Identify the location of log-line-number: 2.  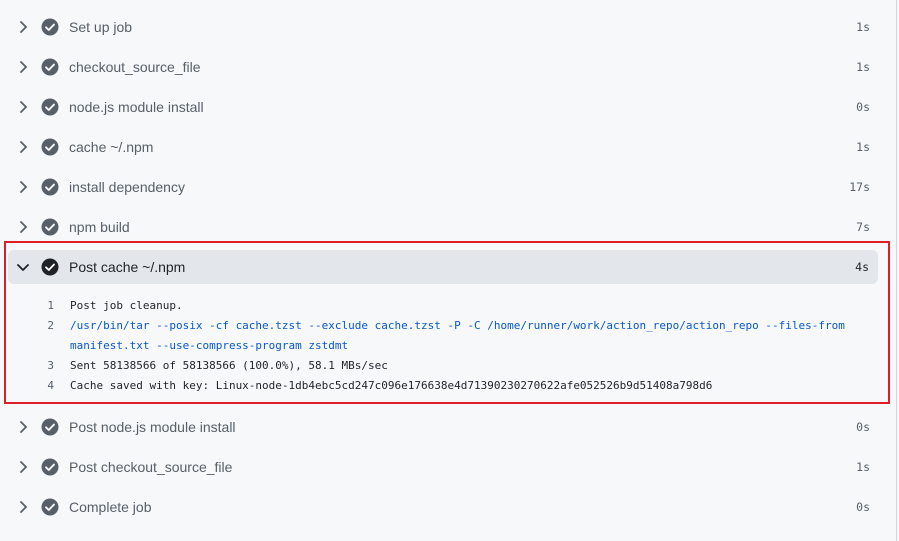
(42, 326).